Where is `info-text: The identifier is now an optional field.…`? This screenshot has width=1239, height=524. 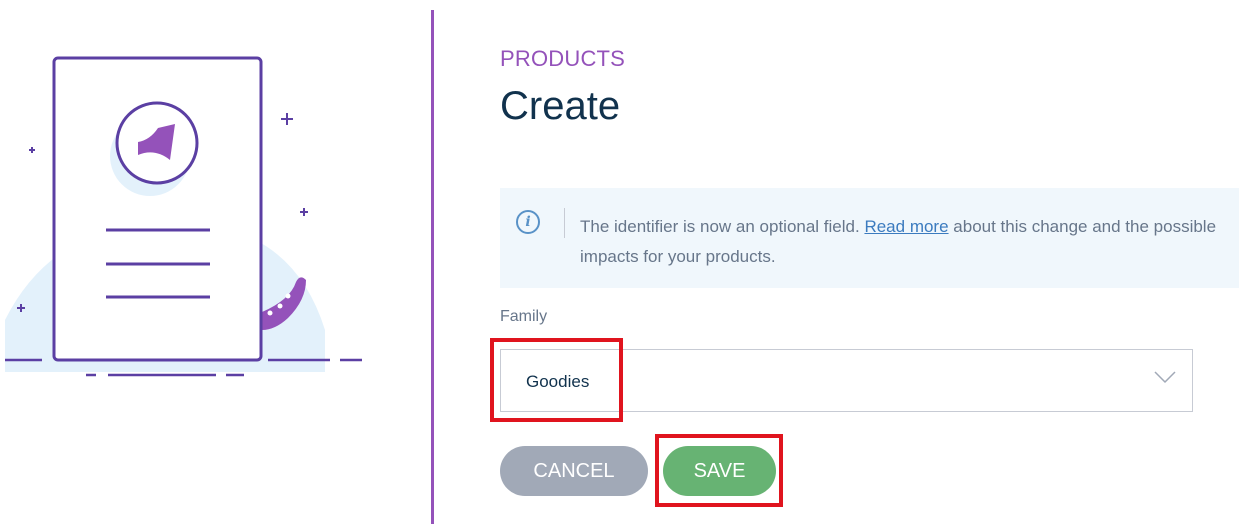
info-text: The identifier is now an optional field.… is located at coordinates (900, 242).